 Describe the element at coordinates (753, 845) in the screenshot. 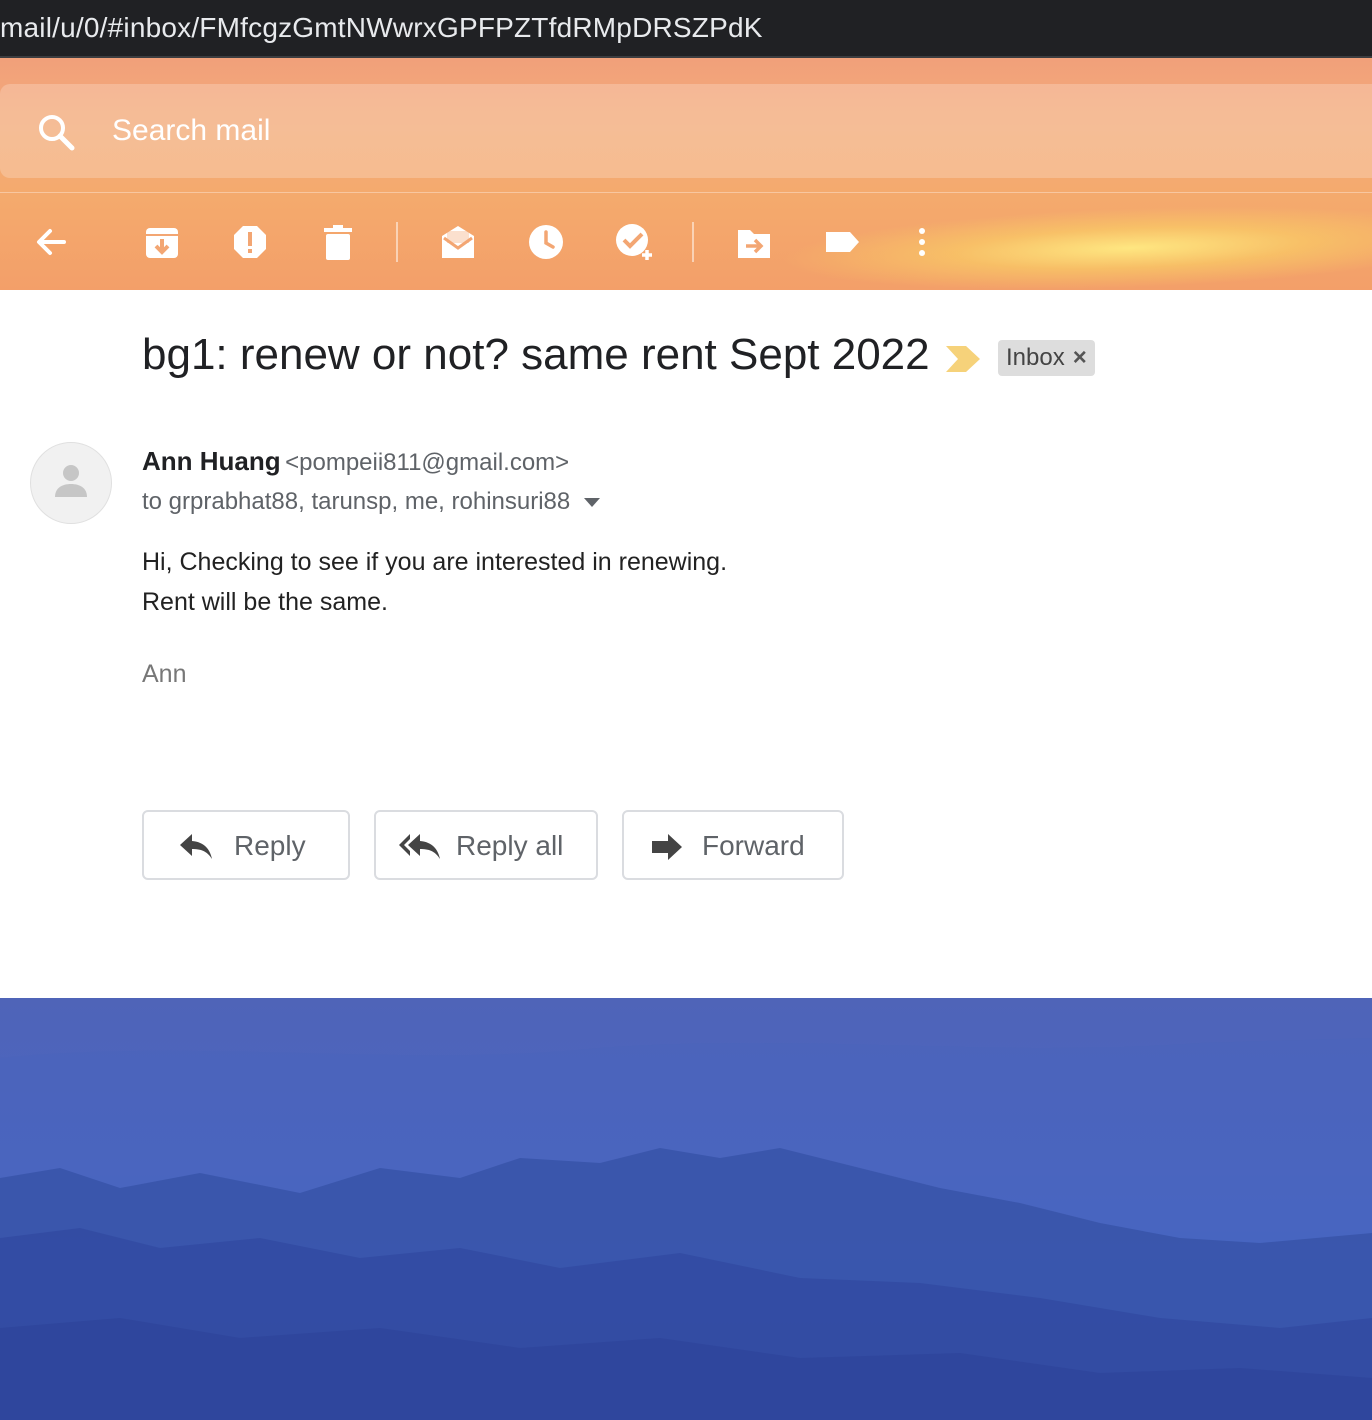

I see `forward-label: Forward` at that location.